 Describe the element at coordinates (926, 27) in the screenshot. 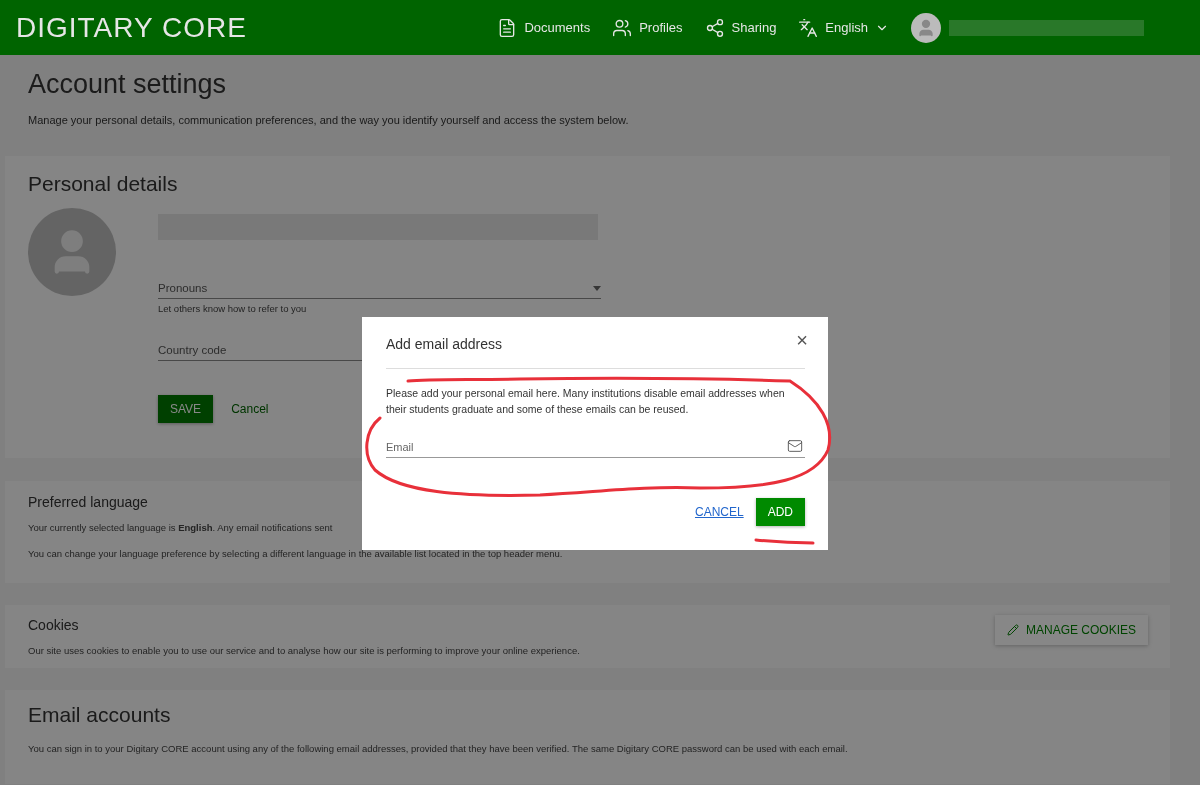

I see `user-avatar` at that location.